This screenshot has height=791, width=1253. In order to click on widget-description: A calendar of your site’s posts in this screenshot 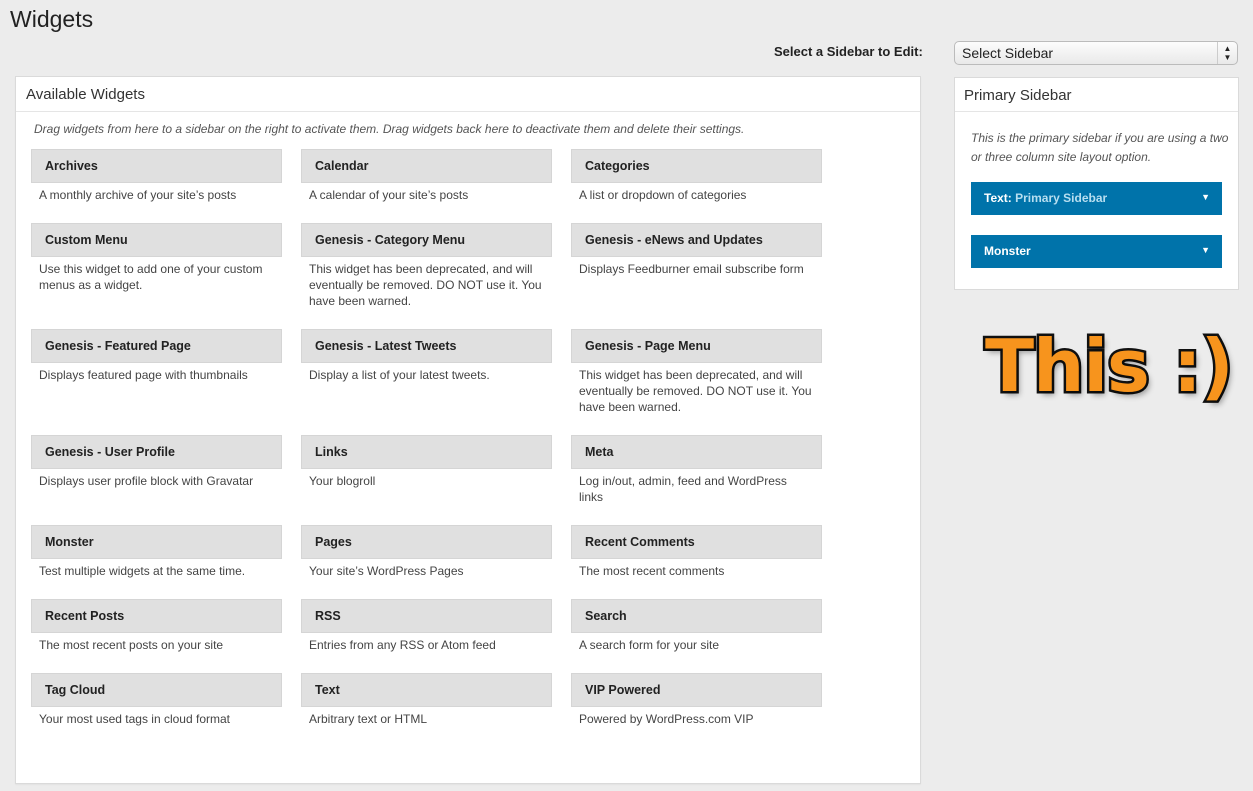, I will do `click(389, 195)`.